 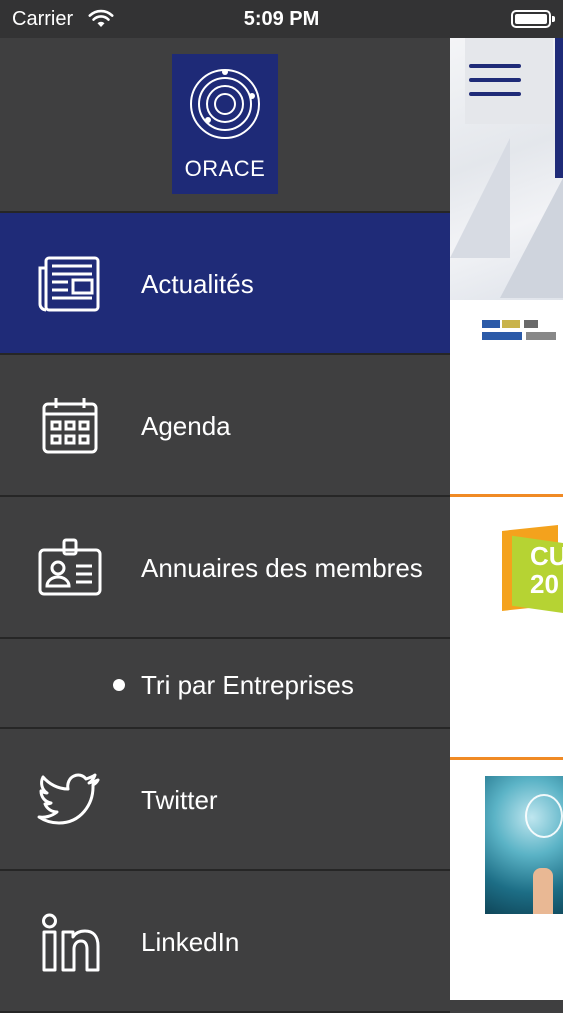 I want to click on article-thumbnail, so click(x=524, y=845).